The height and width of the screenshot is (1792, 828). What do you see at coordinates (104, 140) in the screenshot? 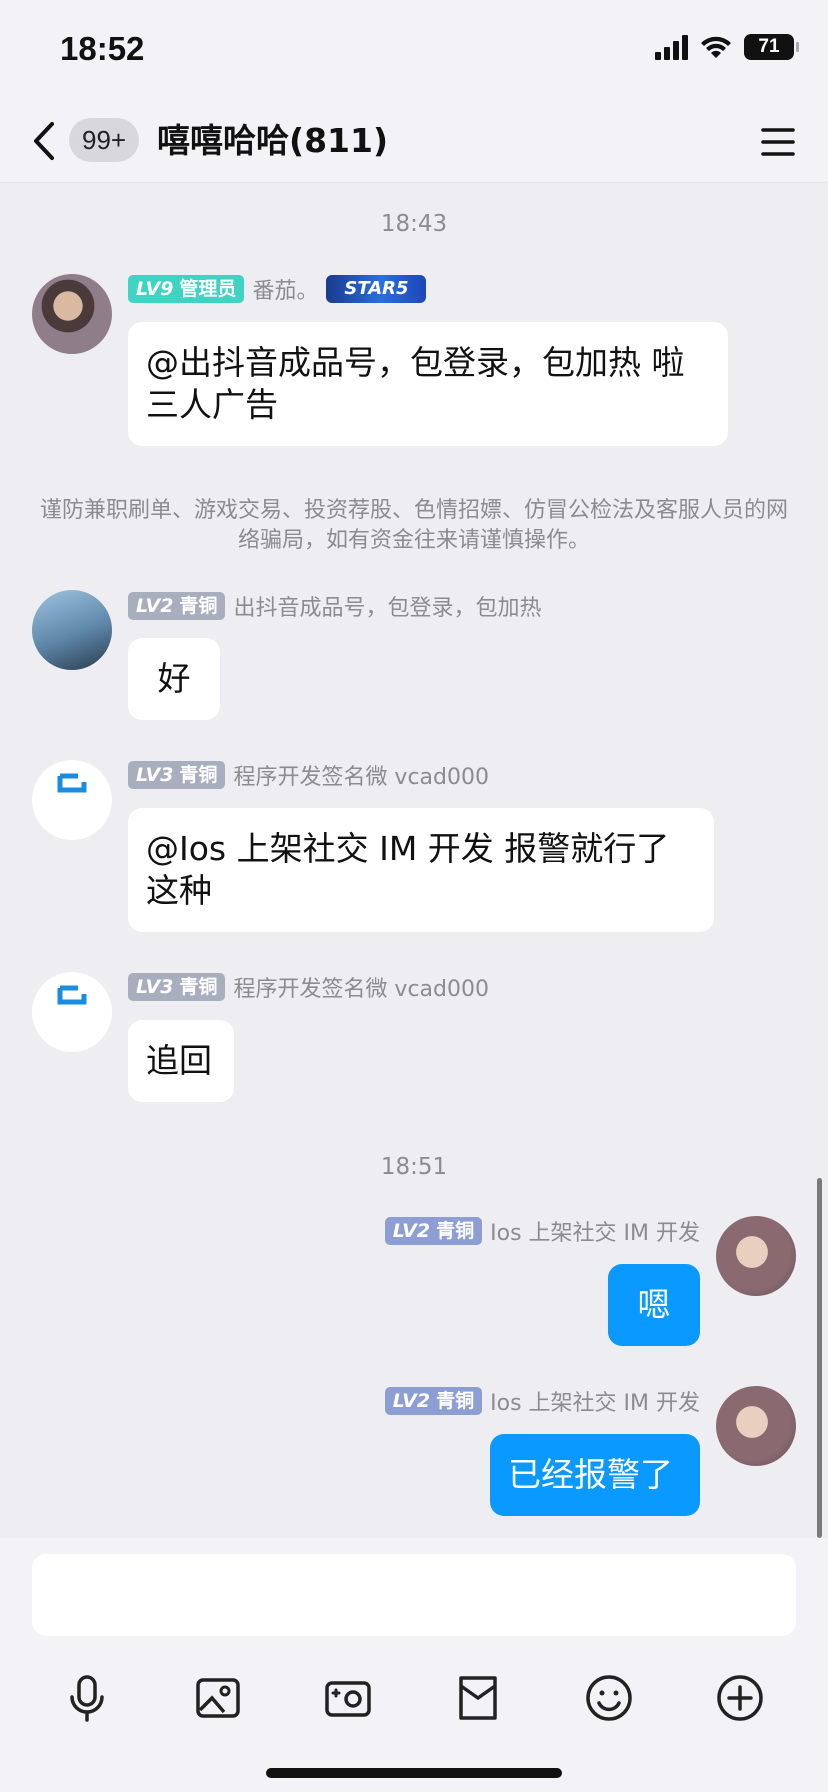
I see `unread-count-badge: 99+` at bounding box center [104, 140].